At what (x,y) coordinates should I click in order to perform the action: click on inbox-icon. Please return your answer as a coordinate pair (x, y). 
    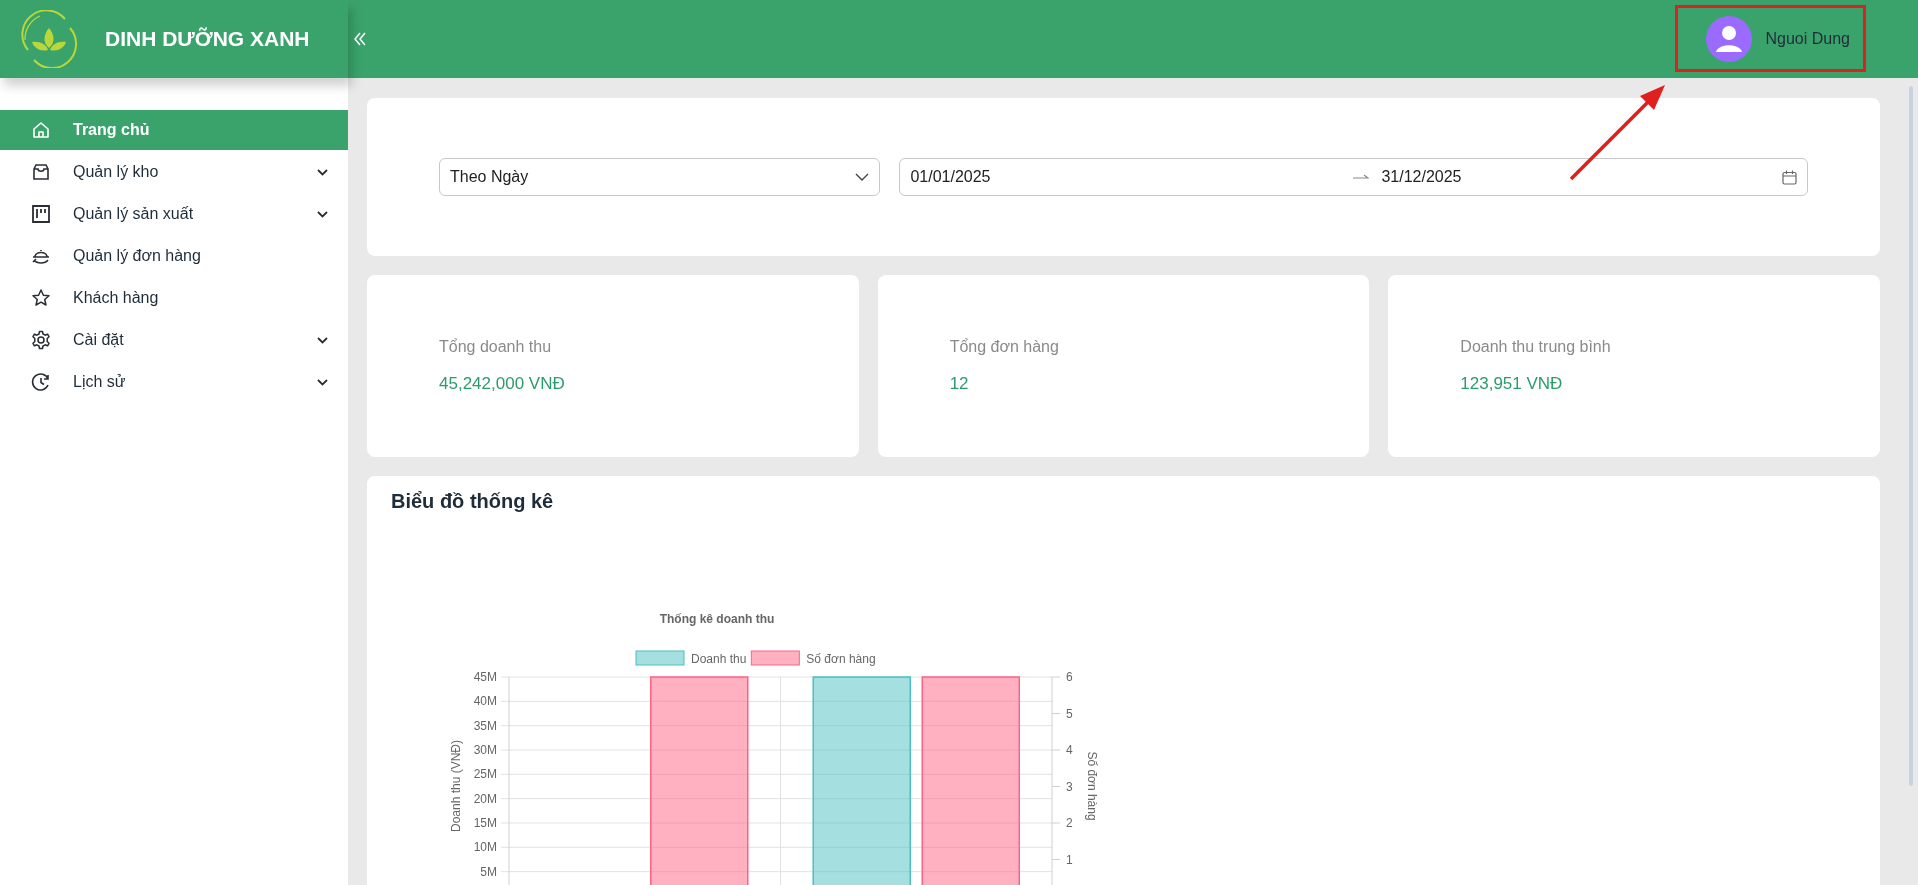
    Looking at the image, I should click on (41, 172).